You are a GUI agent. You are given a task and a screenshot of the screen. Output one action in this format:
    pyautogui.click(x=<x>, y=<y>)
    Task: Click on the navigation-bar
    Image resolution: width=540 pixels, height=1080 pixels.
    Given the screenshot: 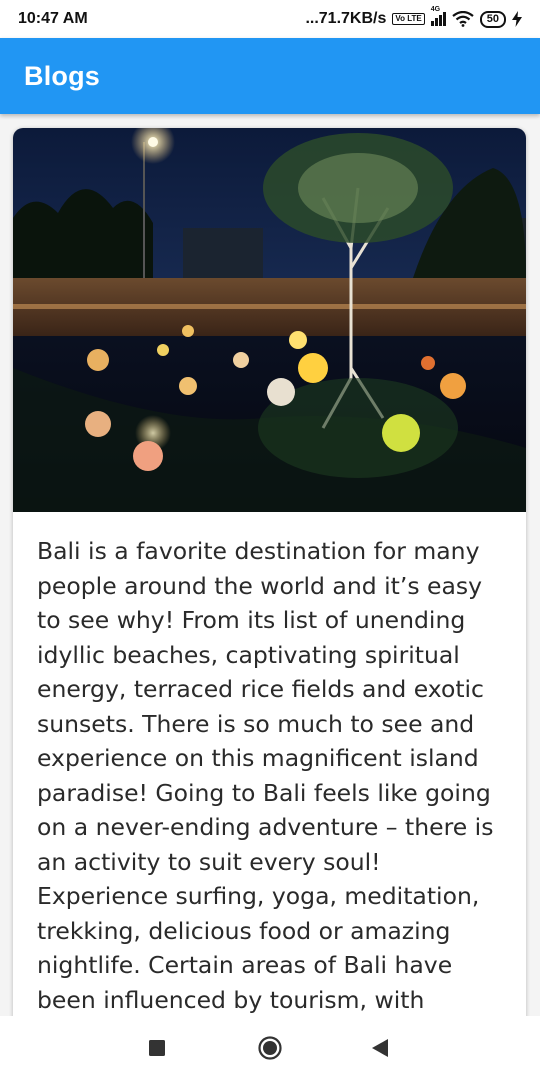 What is the action you would take?
    pyautogui.click(x=270, y=1048)
    